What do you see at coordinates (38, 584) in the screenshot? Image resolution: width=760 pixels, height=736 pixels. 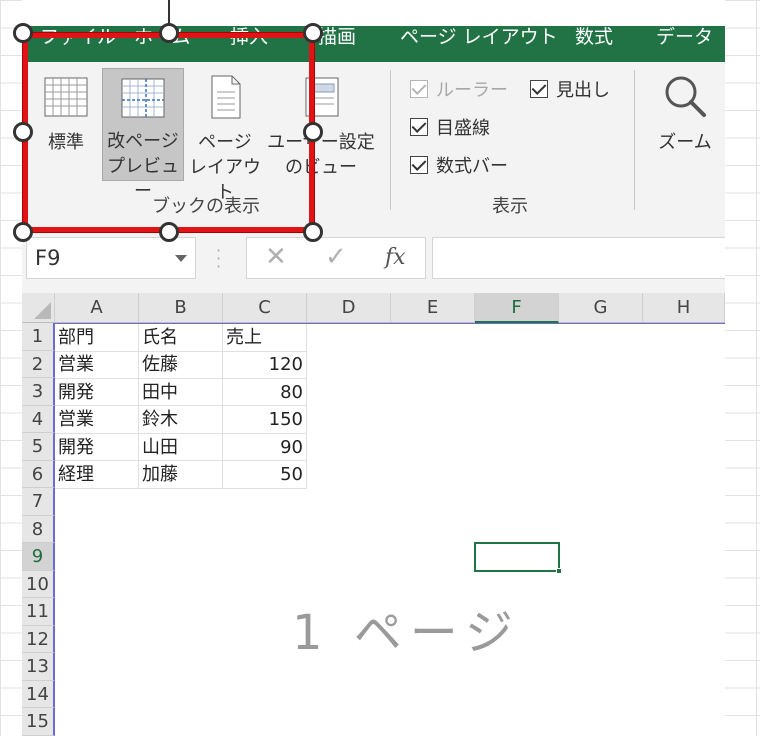 I see `row-header: 10` at bounding box center [38, 584].